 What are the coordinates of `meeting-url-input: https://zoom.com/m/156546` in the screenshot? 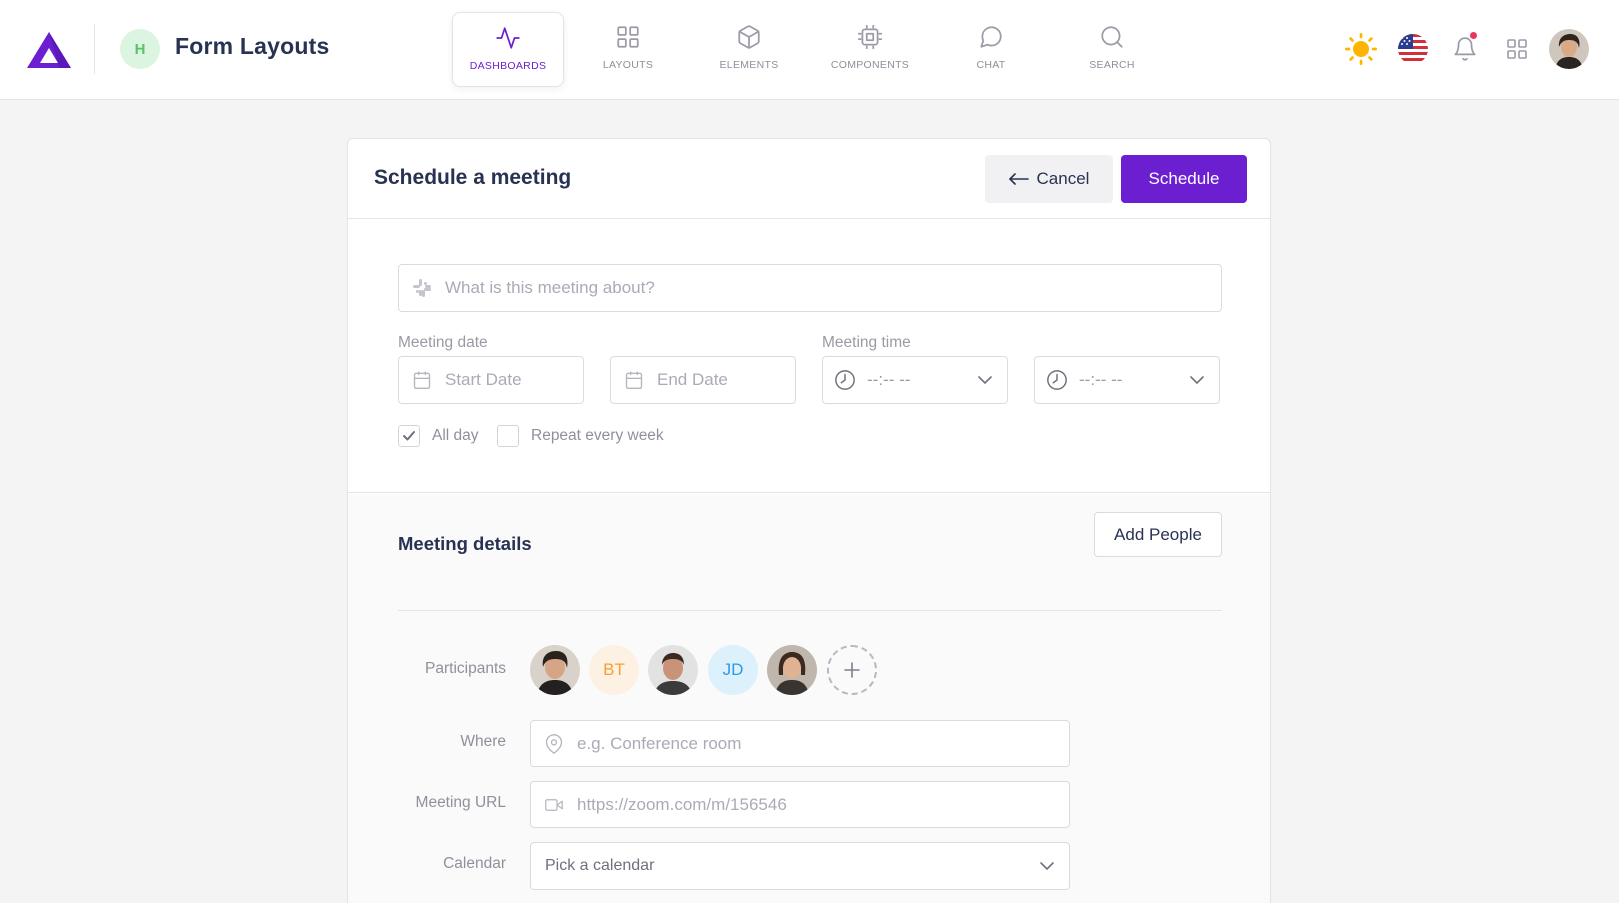 It's located at (800, 804).